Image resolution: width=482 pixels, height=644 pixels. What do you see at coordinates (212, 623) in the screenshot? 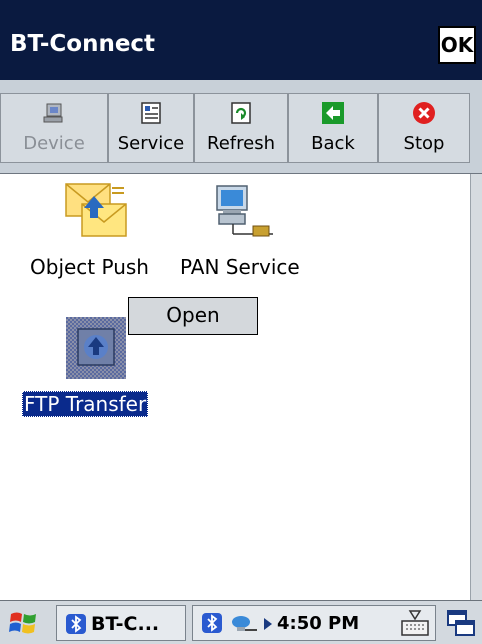
I see `bluetooth-icon` at bounding box center [212, 623].